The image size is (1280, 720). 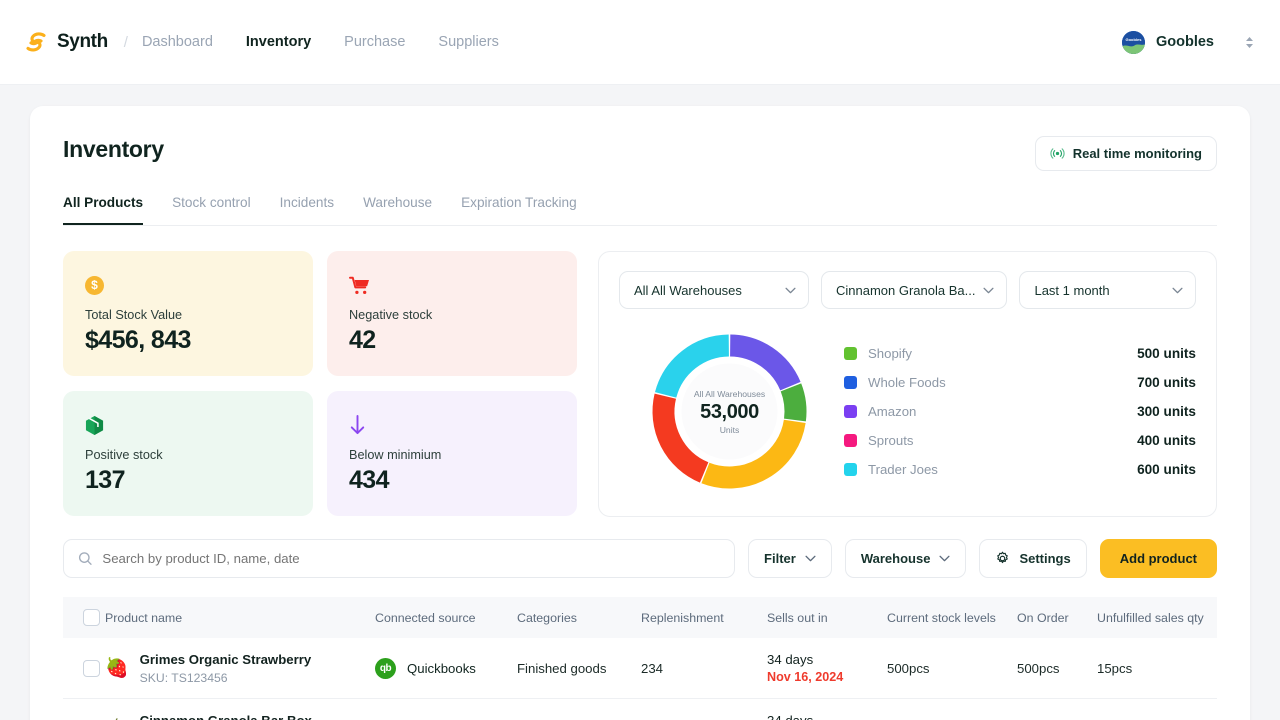 What do you see at coordinates (579, 617) in the screenshot?
I see `column-categories: Categories` at bounding box center [579, 617].